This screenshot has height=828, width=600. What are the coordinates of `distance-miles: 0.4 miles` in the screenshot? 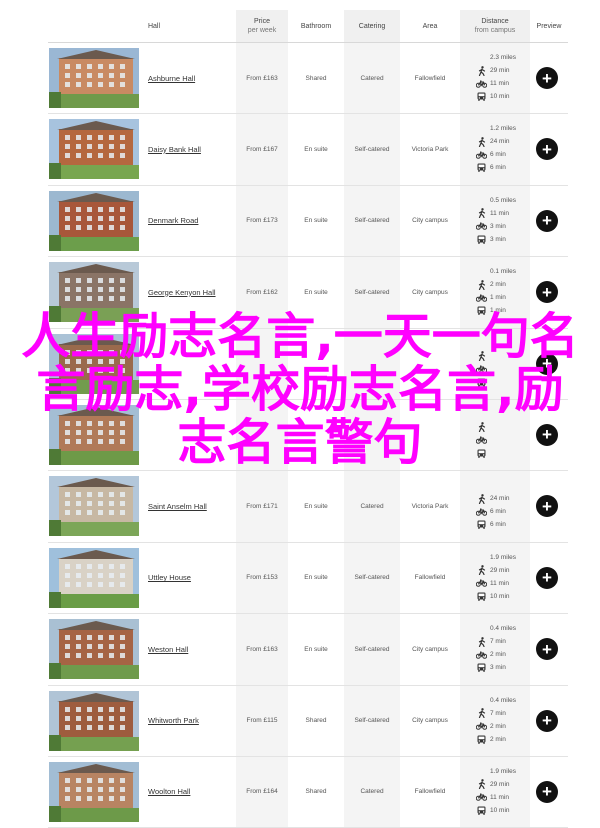 It's located at (503, 629).